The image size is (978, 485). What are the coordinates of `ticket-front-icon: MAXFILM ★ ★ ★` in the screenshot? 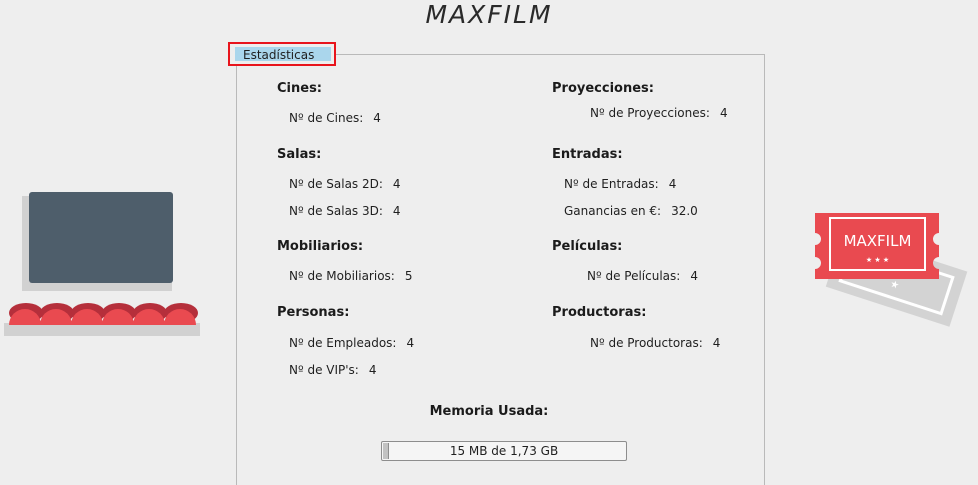 It's located at (877, 246).